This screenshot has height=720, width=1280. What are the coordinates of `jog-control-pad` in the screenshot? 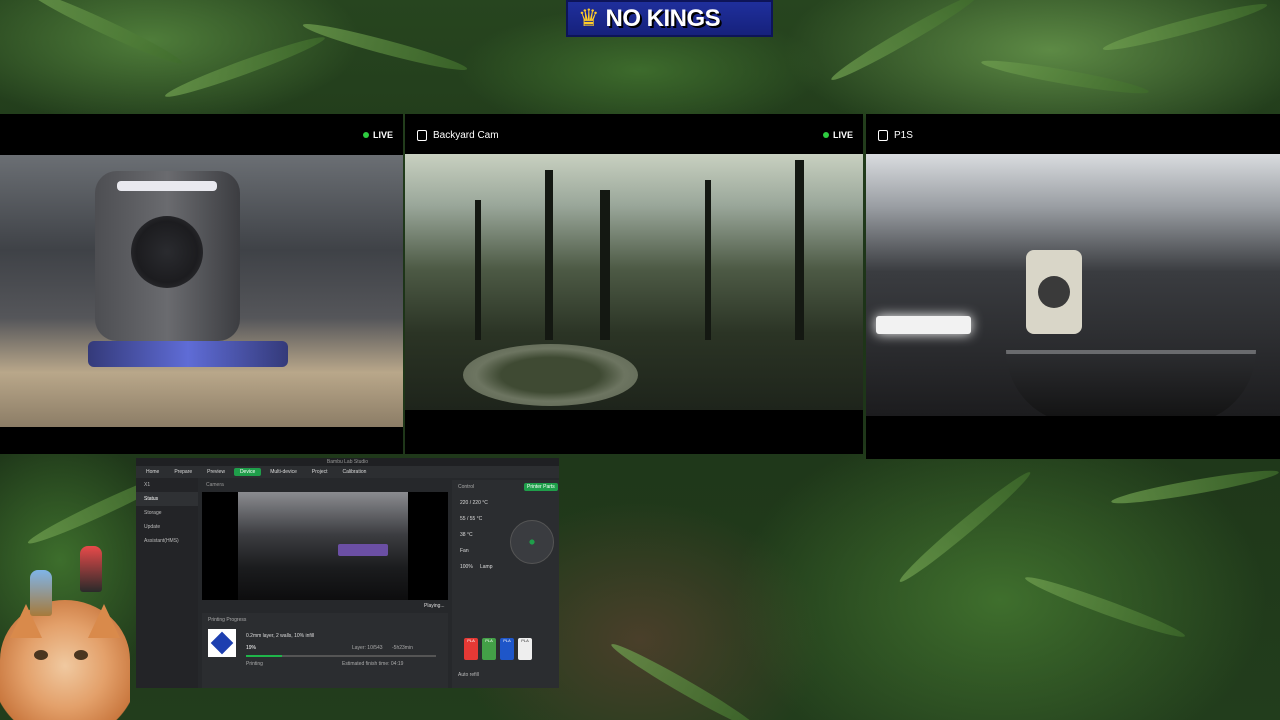 It's located at (532, 542).